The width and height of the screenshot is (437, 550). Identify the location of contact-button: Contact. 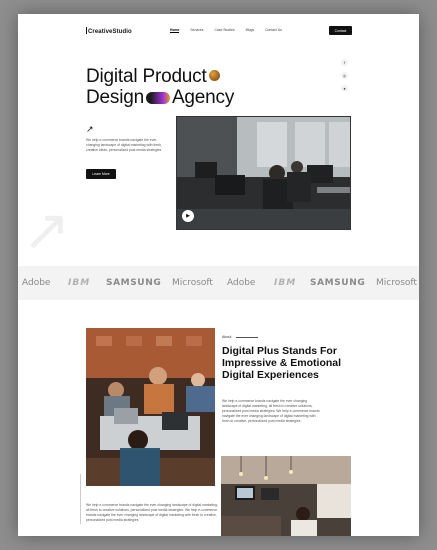
(340, 30).